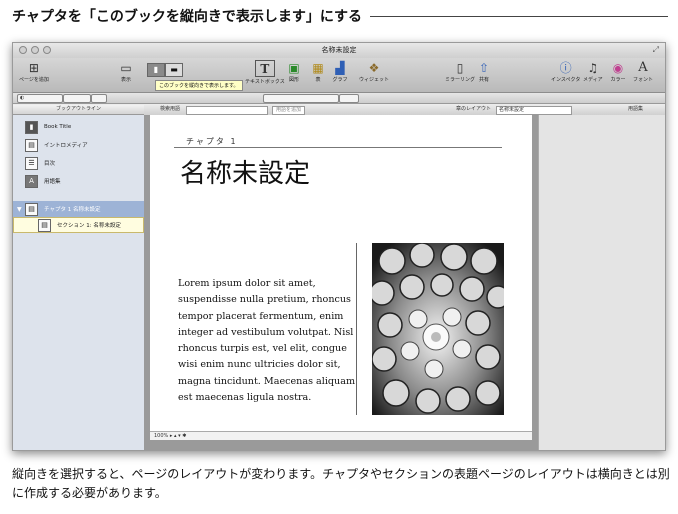 This screenshot has height=514, width=678. Describe the element at coordinates (89, 226) in the screenshot. I see `sidebar-item-label: セクション 1: 名称未設定` at that location.